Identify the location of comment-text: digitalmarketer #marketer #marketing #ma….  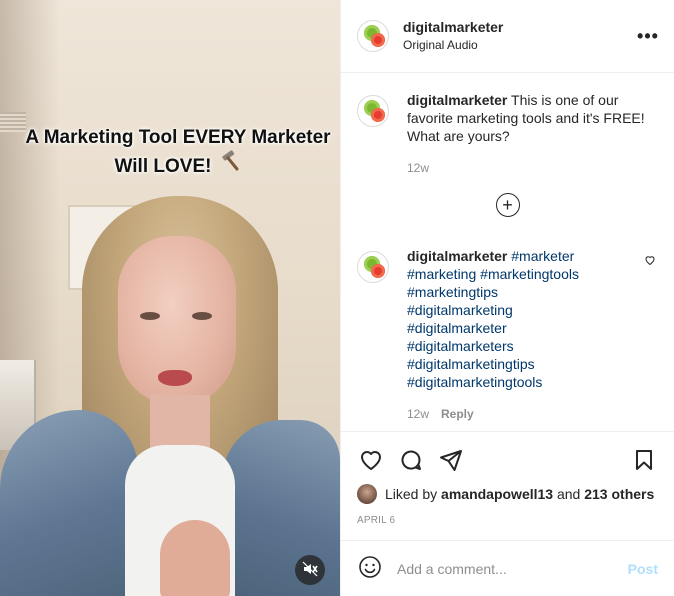
(521, 319).